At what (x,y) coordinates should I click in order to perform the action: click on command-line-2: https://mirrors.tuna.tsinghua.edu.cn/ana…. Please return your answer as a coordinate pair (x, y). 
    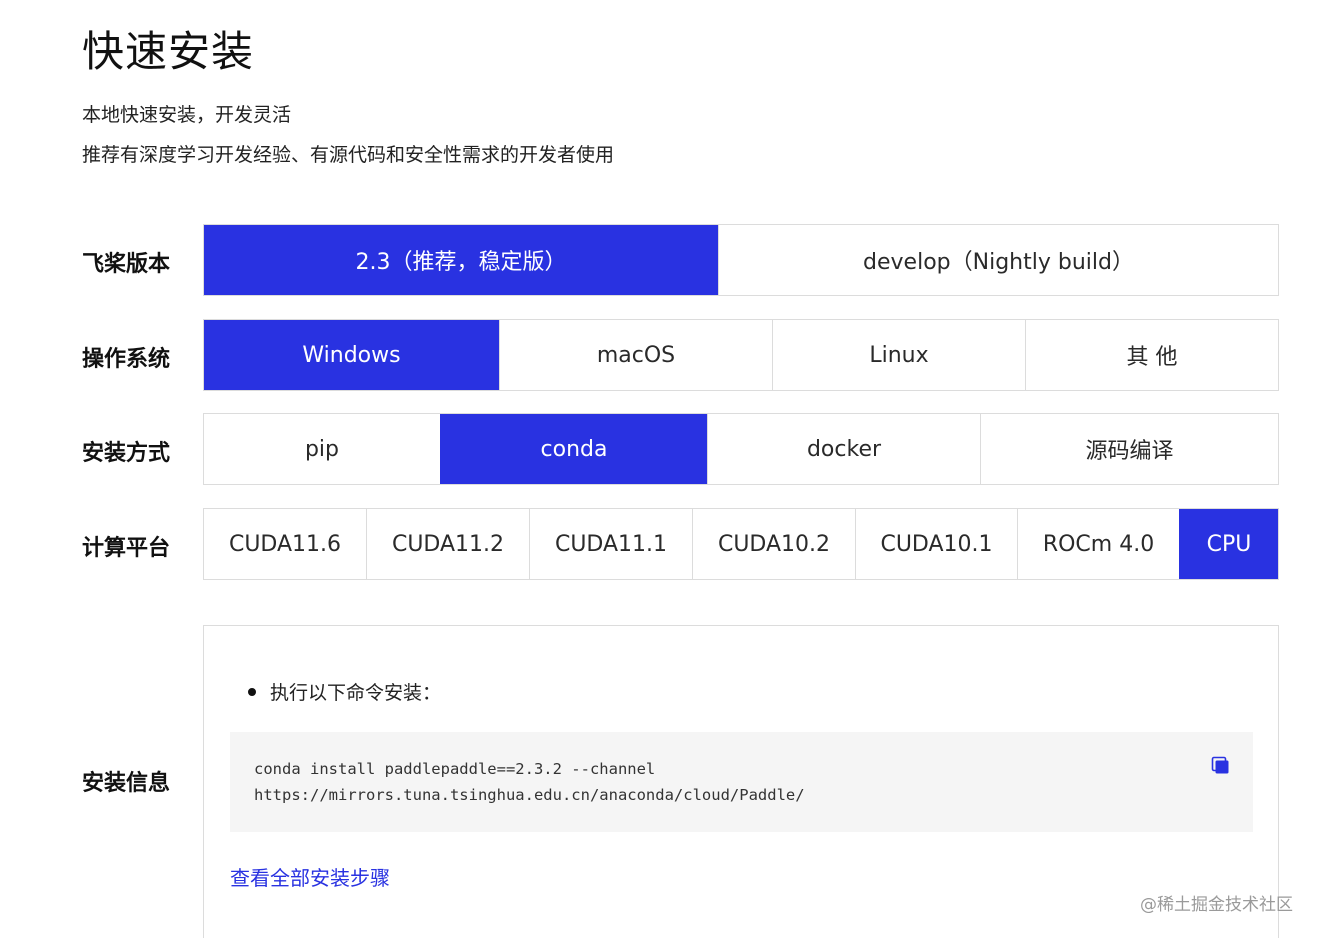
    Looking at the image, I should click on (529, 795).